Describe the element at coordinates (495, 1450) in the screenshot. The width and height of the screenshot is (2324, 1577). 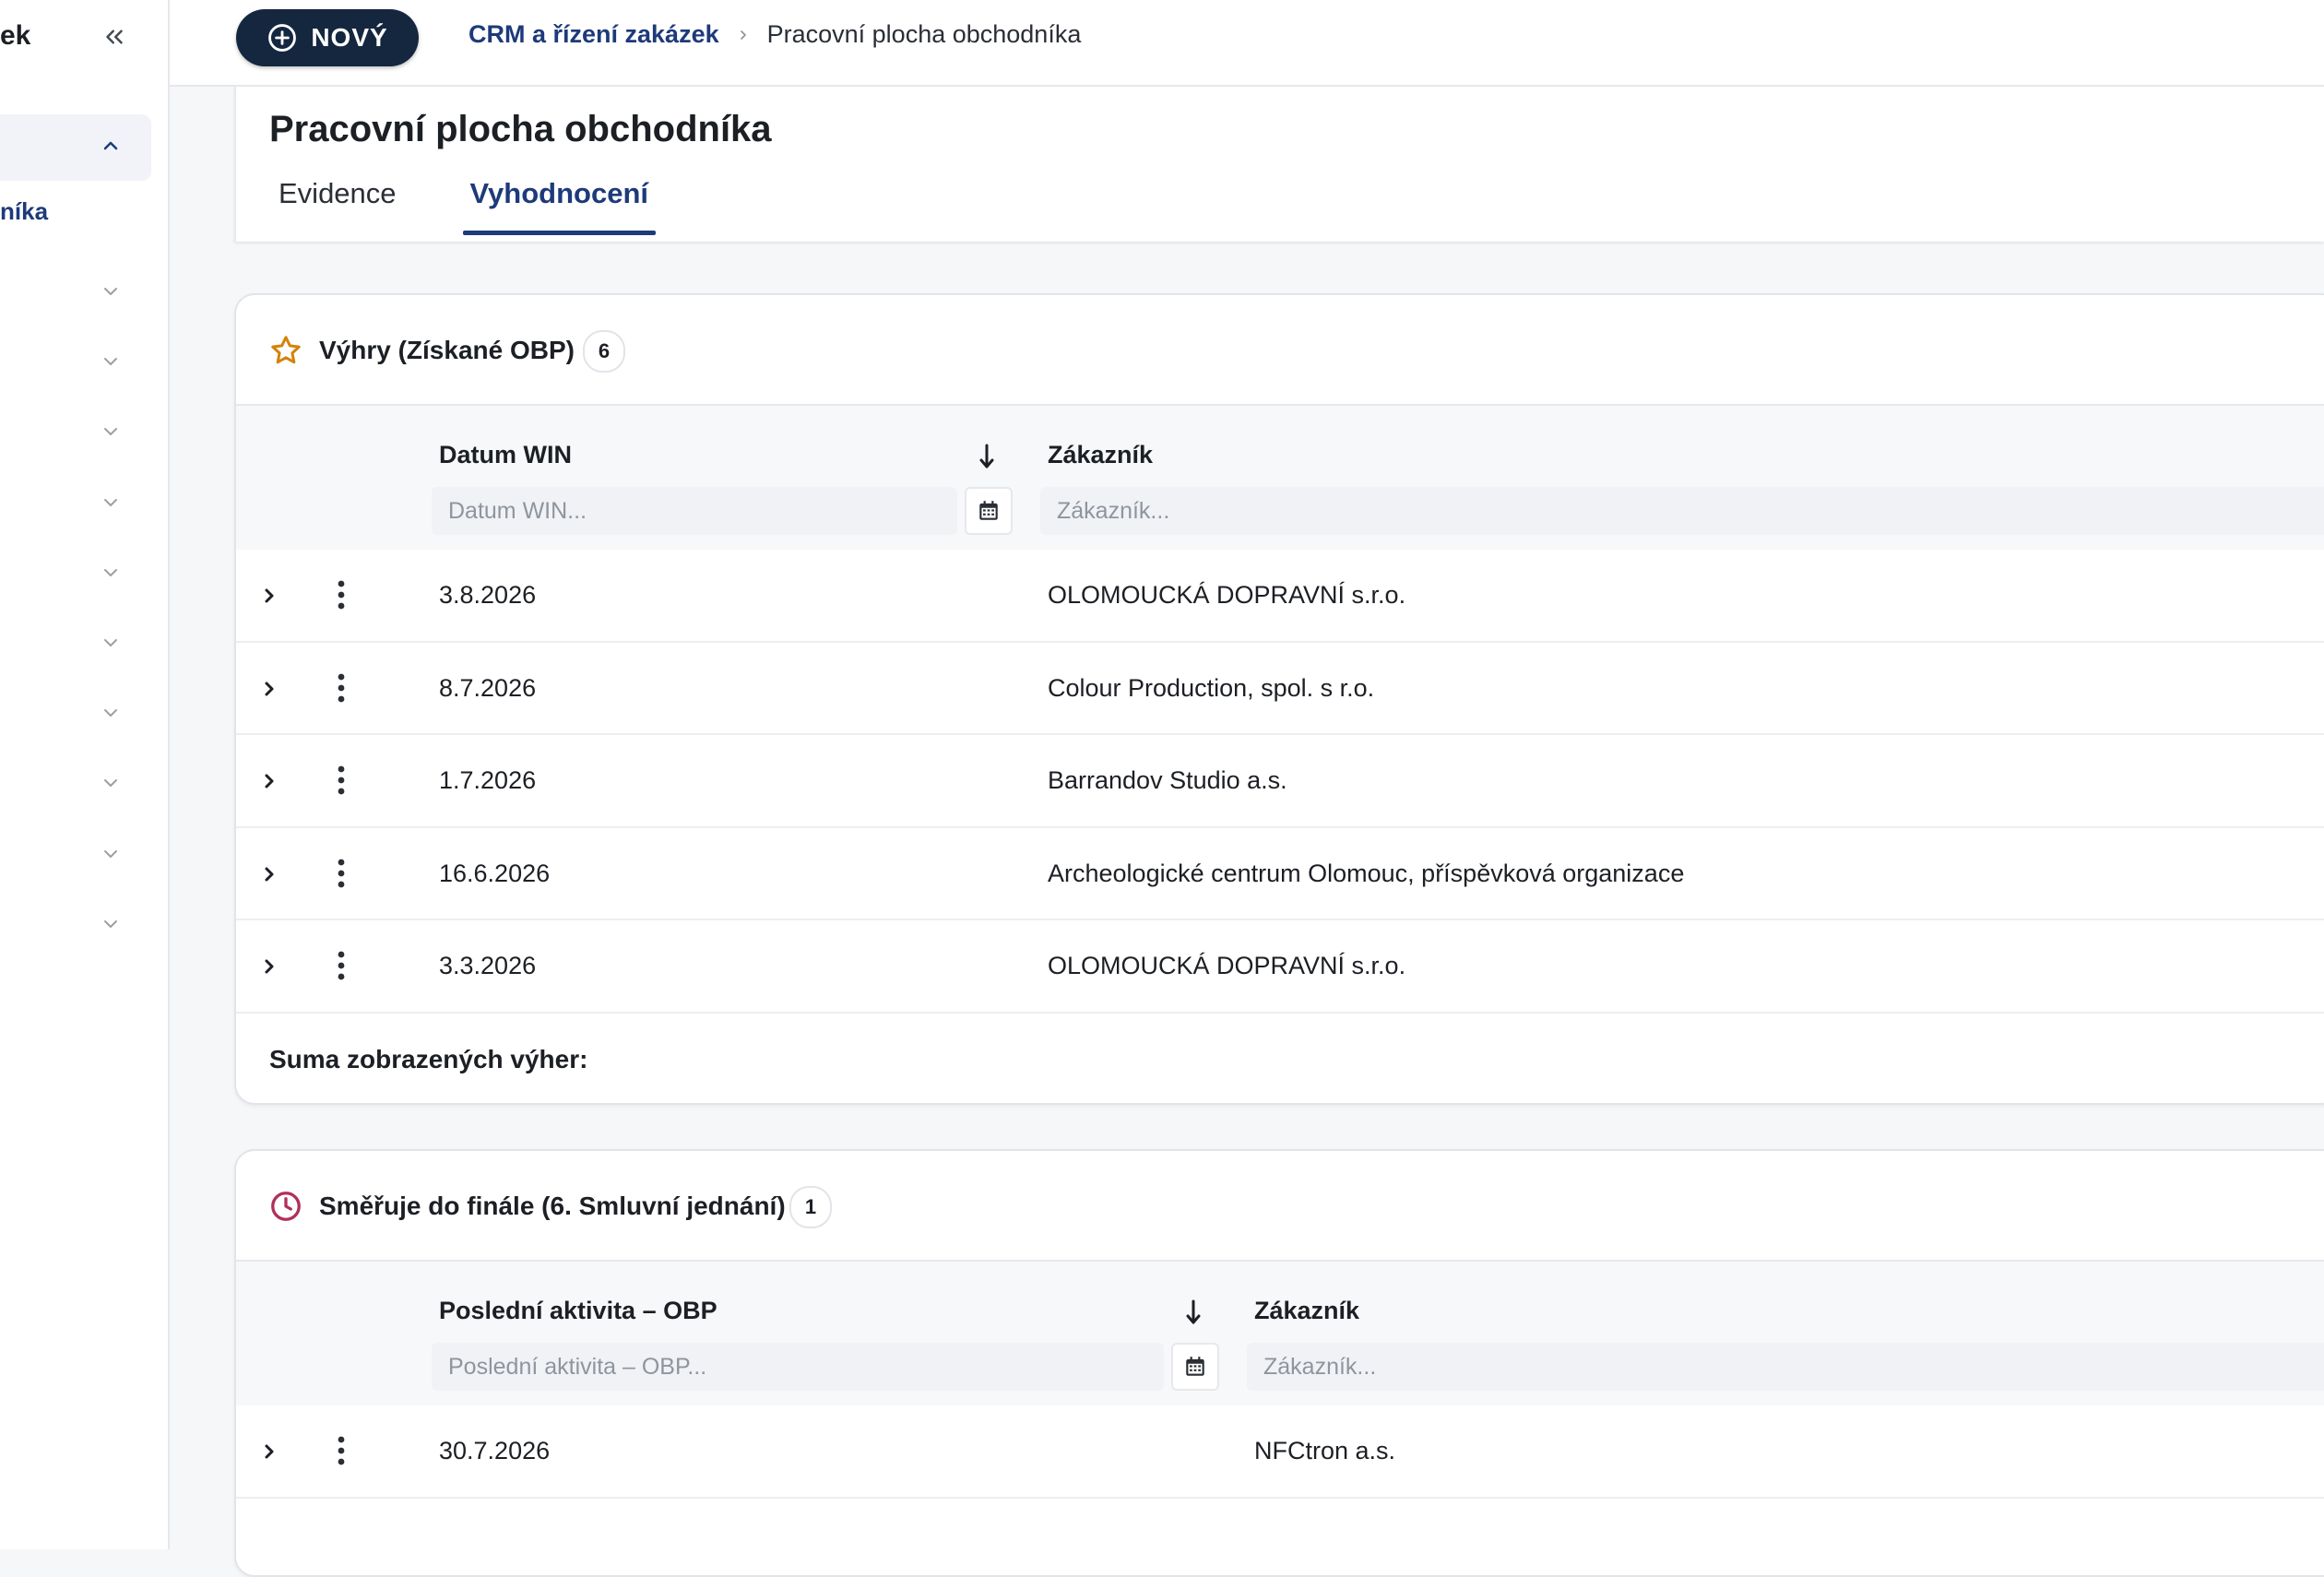
I see `cell-posledni-aktivita: 30.7.2026` at that location.